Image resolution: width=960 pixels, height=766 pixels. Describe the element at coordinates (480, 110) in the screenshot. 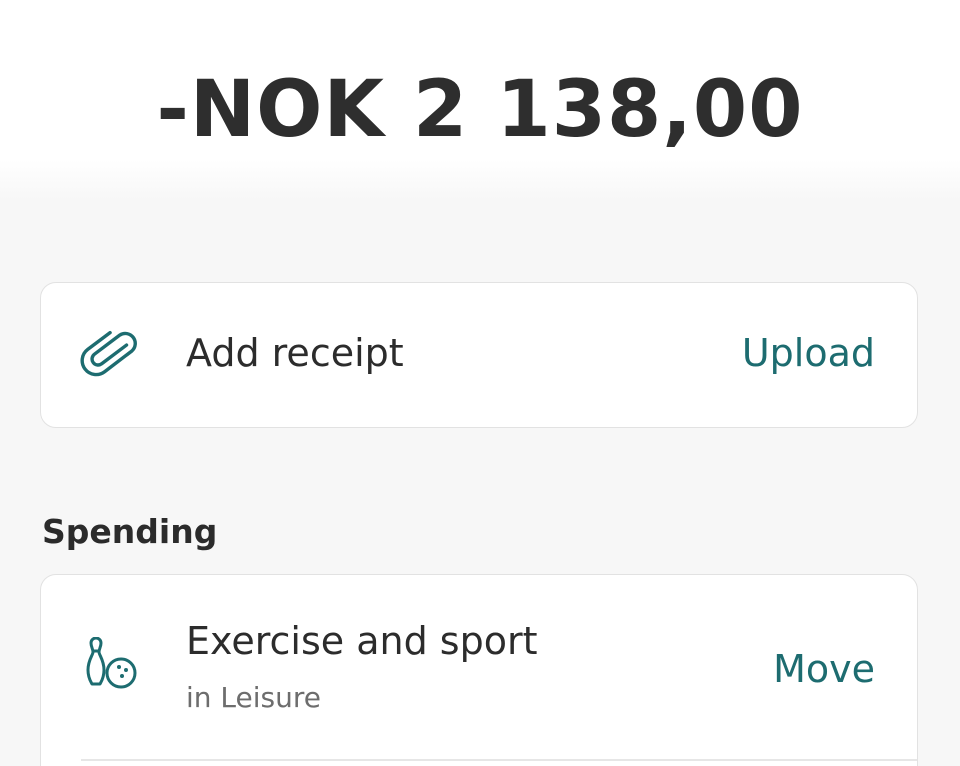

I see `transaction-amount: -NOK 2 138,00` at that location.